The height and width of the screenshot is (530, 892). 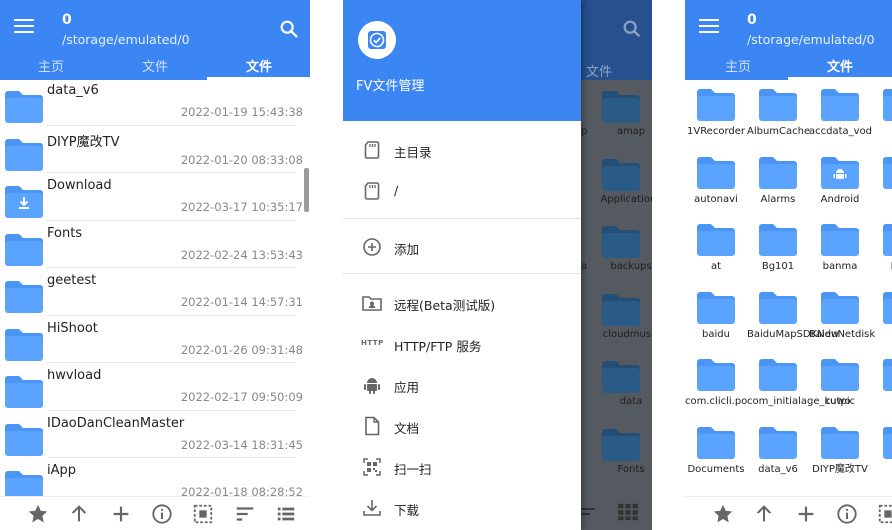 What do you see at coordinates (241, 207) in the screenshot?
I see `file-date: 2022-03-17 10:35:17` at bounding box center [241, 207].